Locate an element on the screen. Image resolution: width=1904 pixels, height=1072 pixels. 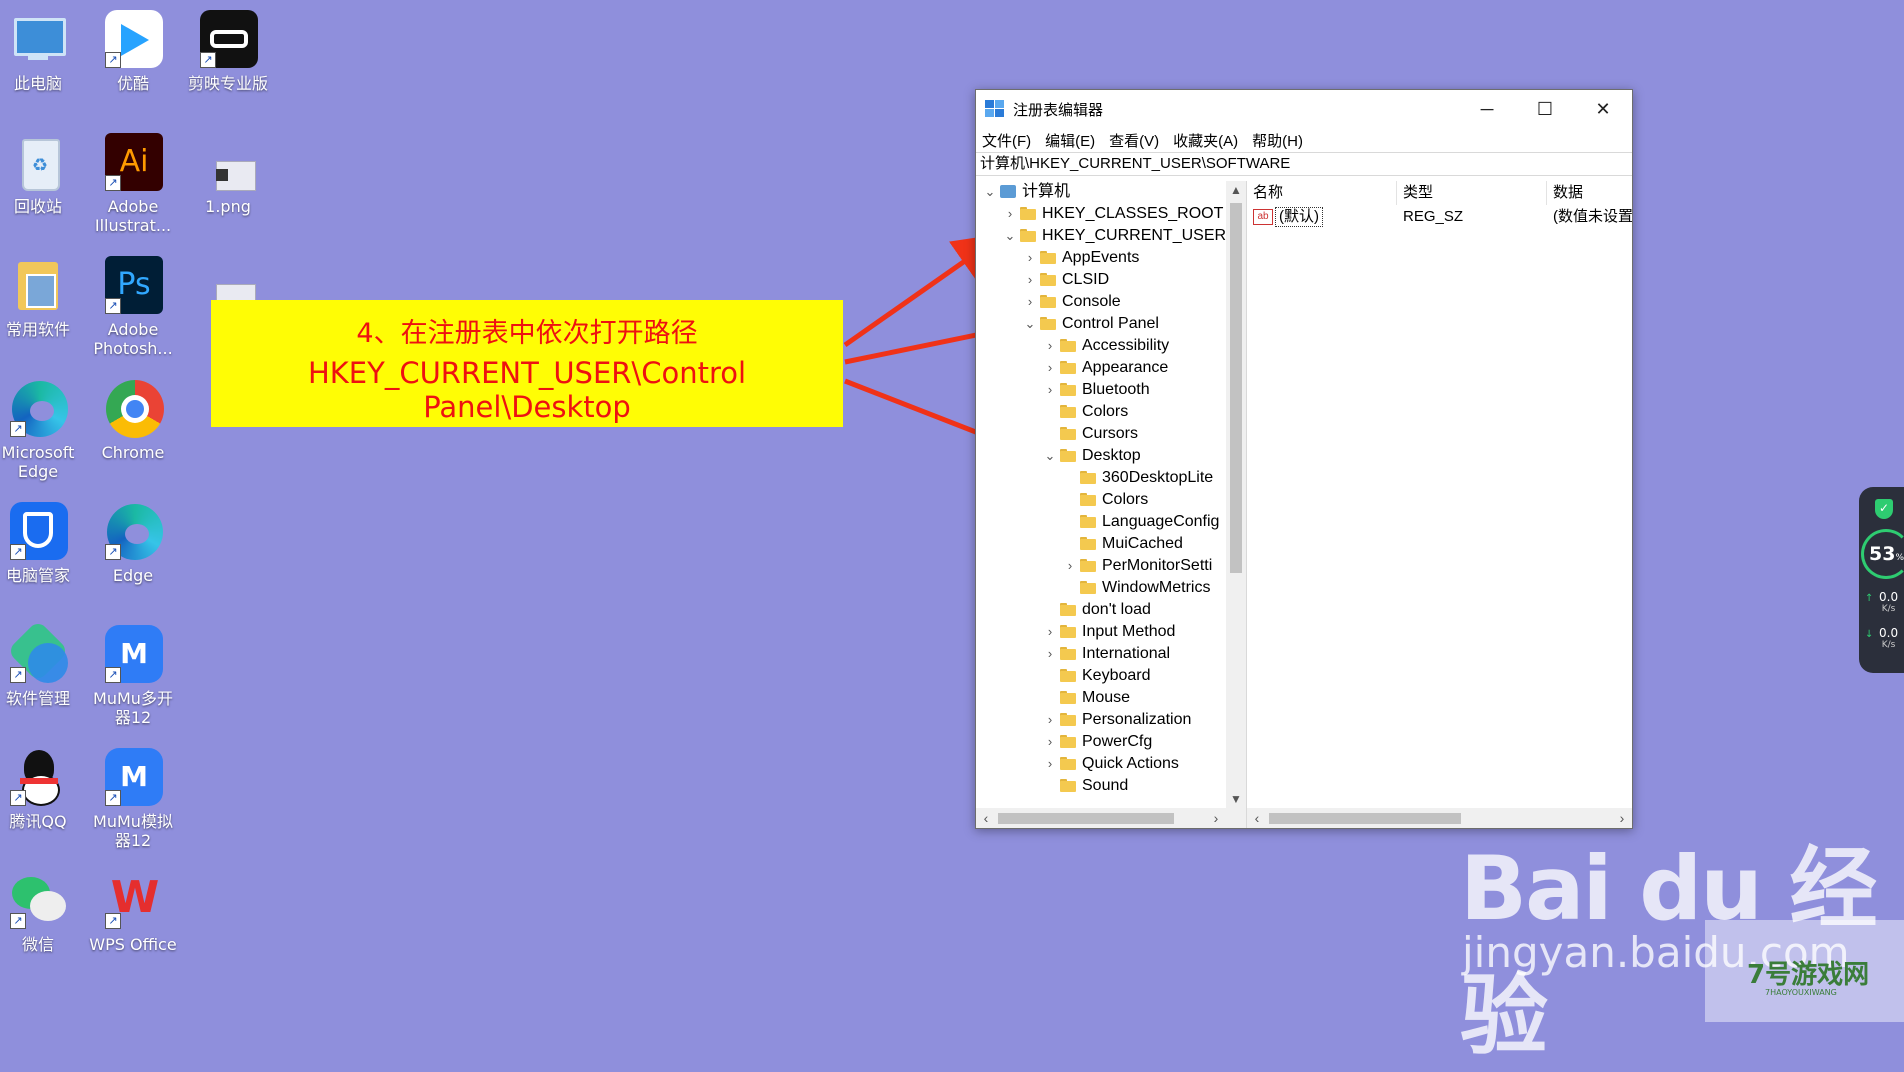
tree-node: ⌄ 计算机 is located at coordinates (1101, 192).